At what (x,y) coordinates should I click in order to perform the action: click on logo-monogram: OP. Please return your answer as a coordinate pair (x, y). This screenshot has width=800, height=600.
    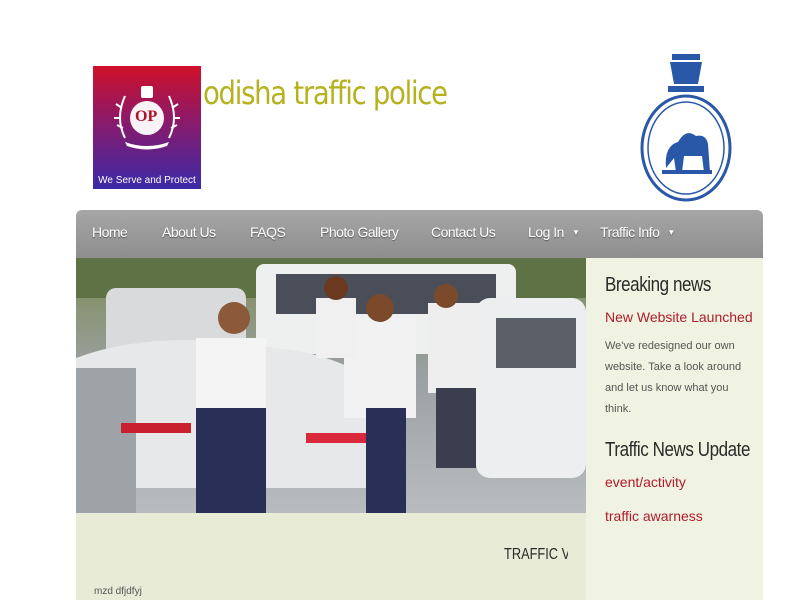
    Looking at the image, I should click on (146, 116).